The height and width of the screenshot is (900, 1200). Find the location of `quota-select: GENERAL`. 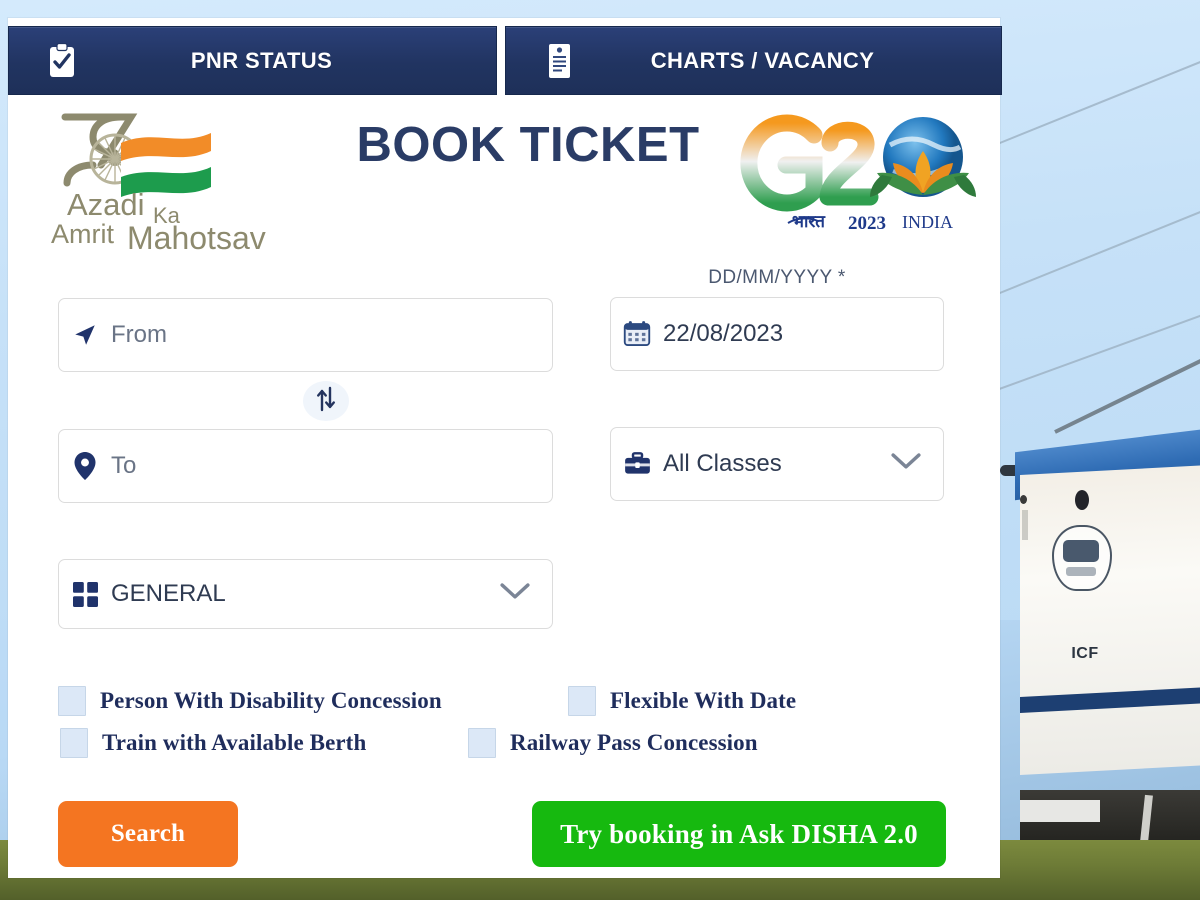

quota-select: GENERAL is located at coordinates (305, 594).